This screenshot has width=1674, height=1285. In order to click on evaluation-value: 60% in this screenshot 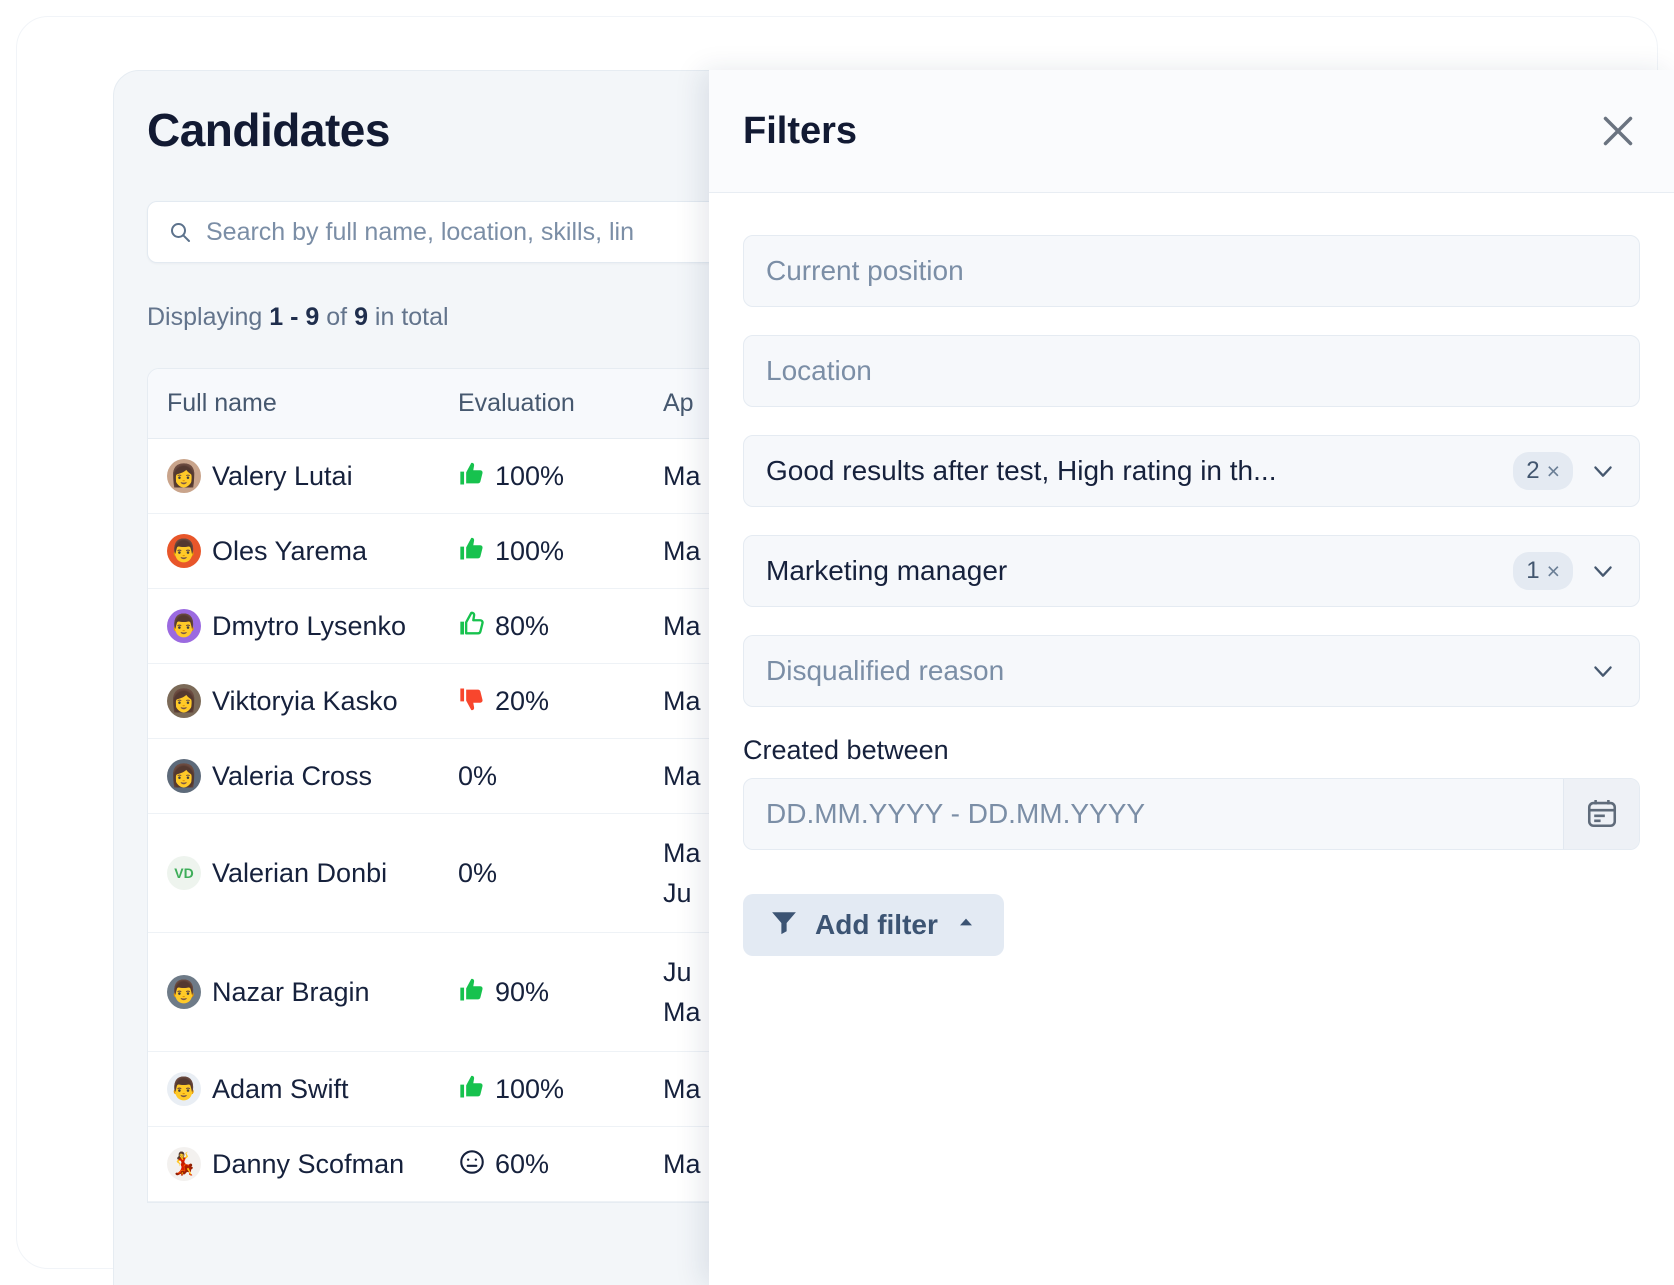, I will do `click(522, 1163)`.